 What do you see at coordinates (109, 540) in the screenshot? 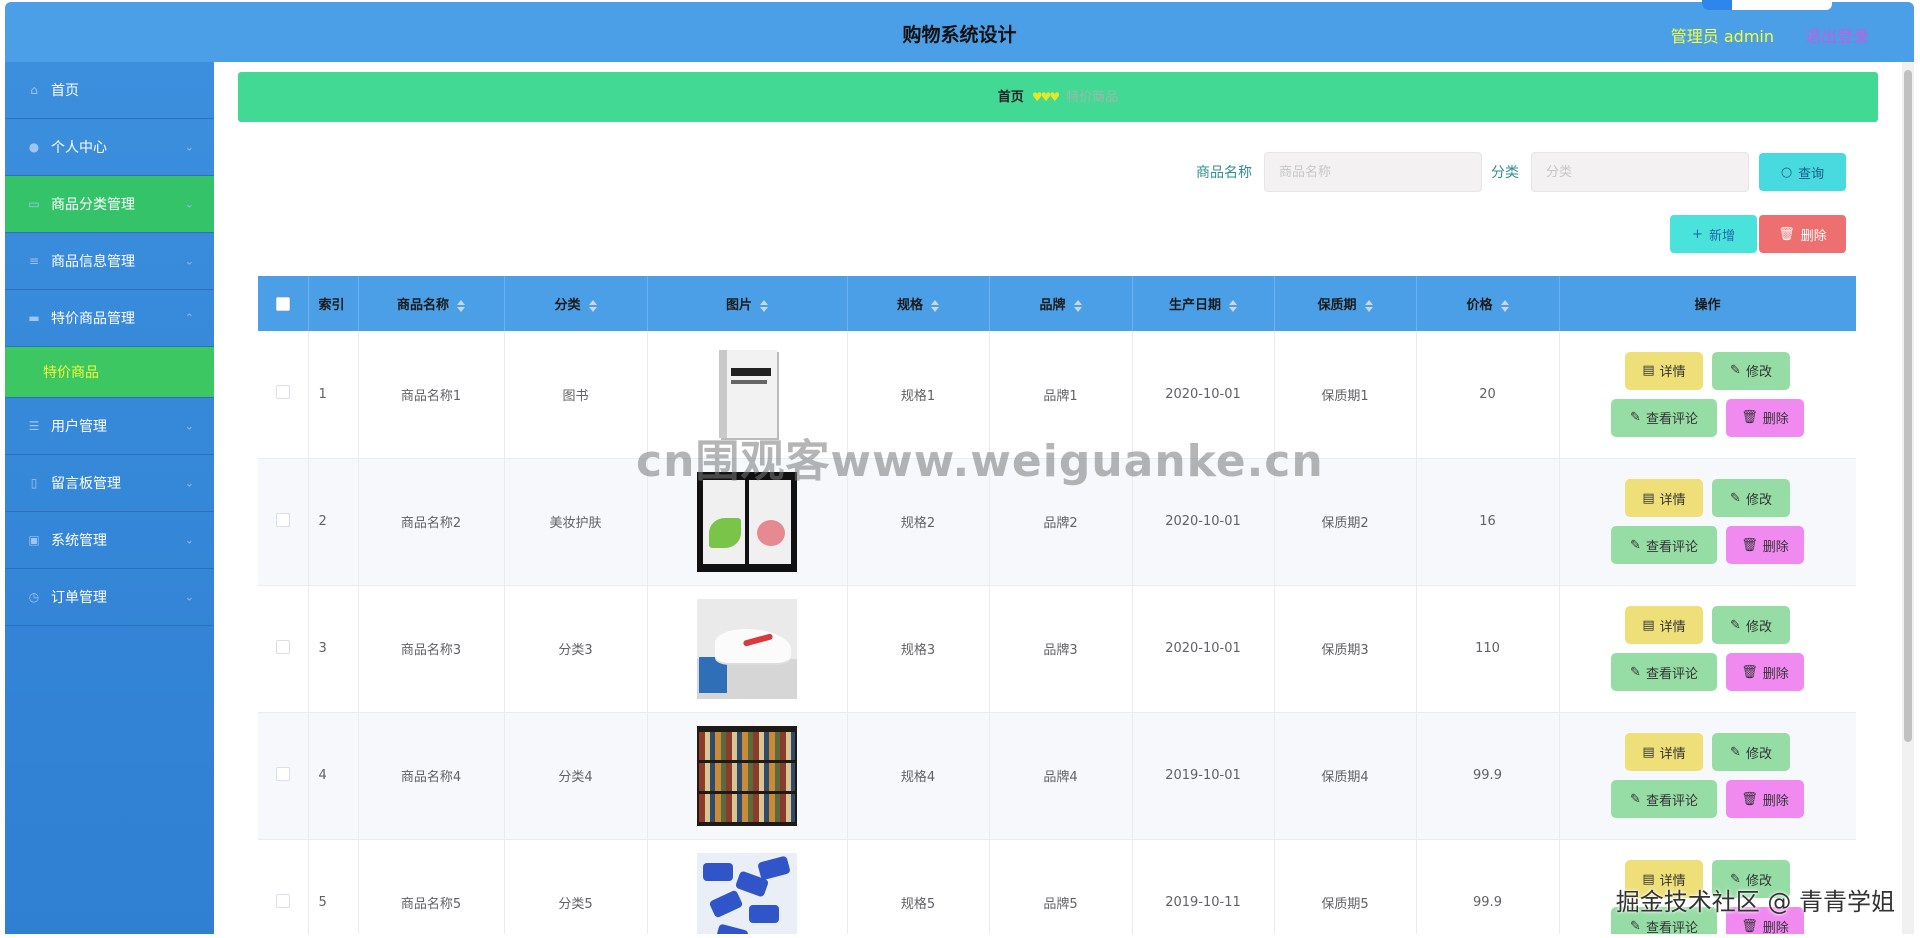
I see `sidebar-item-system: ▣ 系统管理 ⌄` at bounding box center [109, 540].